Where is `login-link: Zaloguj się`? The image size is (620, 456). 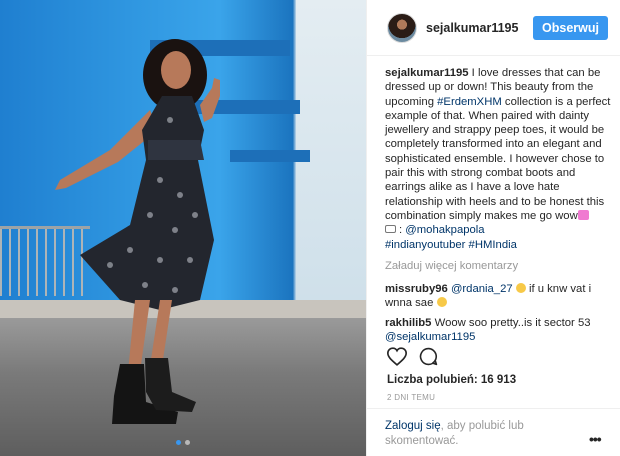
login-link: Zaloguj się is located at coordinates (413, 426).